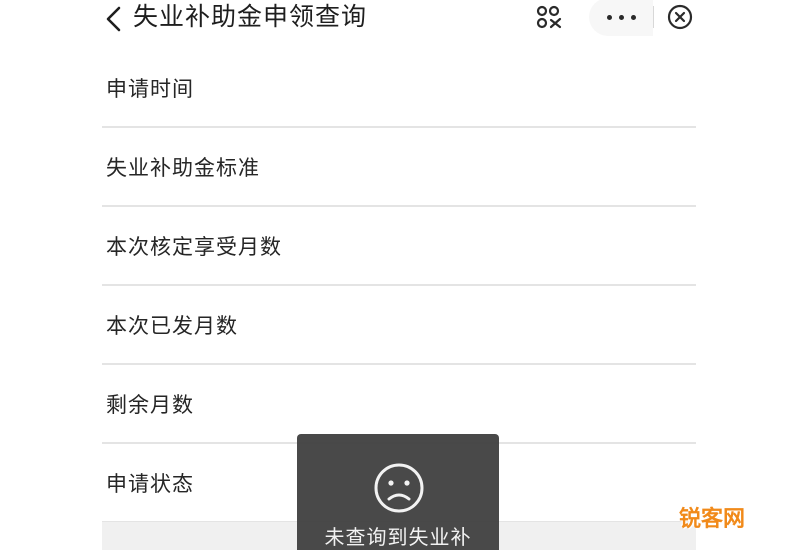 The image size is (800, 550). I want to click on list-item-label: 剩余月数, so click(150, 405).